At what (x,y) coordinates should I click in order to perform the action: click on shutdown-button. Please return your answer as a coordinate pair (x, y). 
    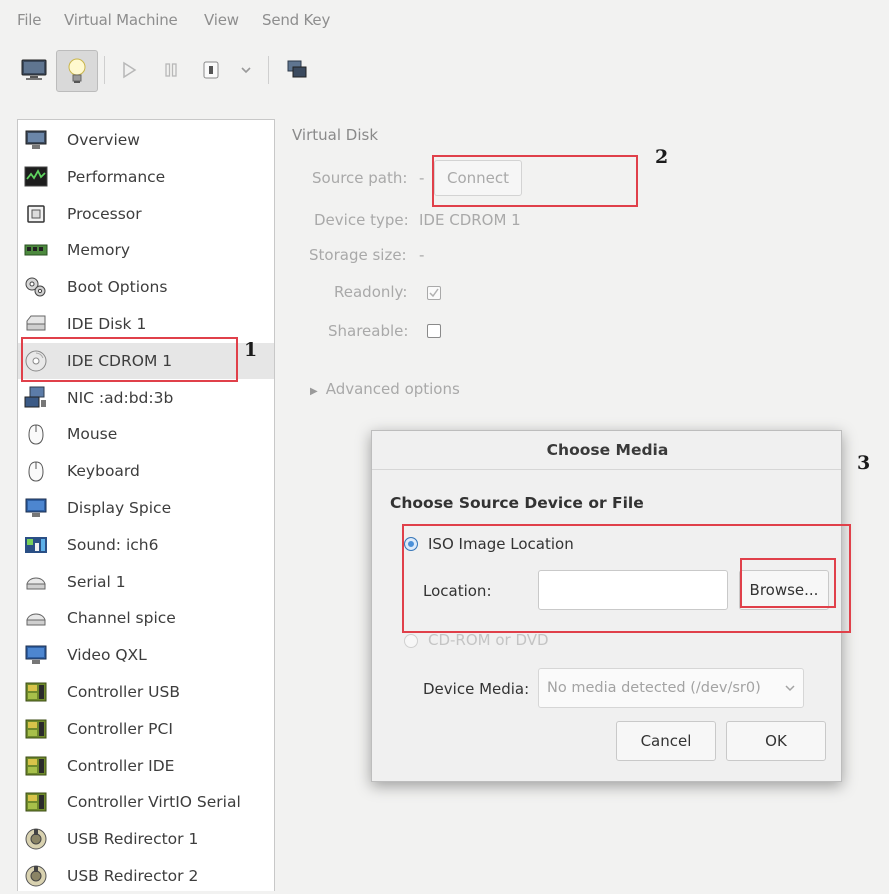
    Looking at the image, I should click on (211, 70).